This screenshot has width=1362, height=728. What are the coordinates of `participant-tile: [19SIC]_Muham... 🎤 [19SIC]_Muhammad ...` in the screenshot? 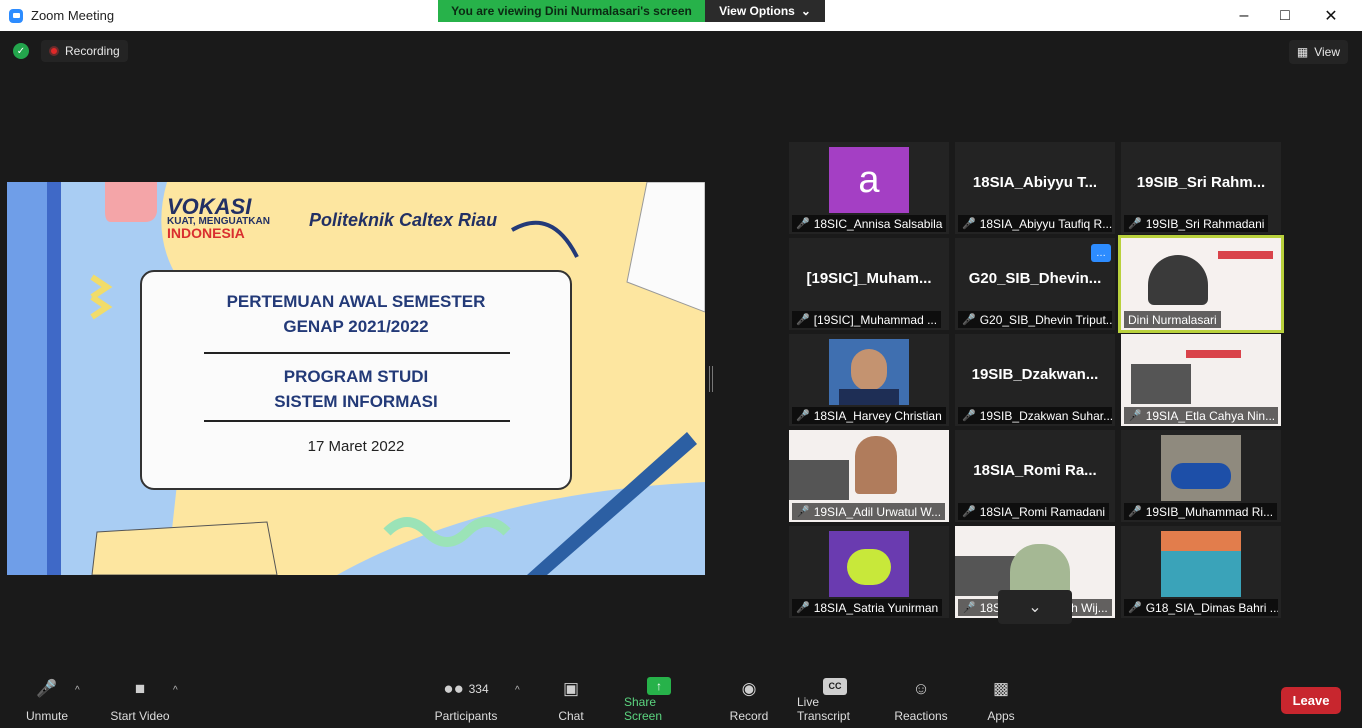 It's located at (869, 284).